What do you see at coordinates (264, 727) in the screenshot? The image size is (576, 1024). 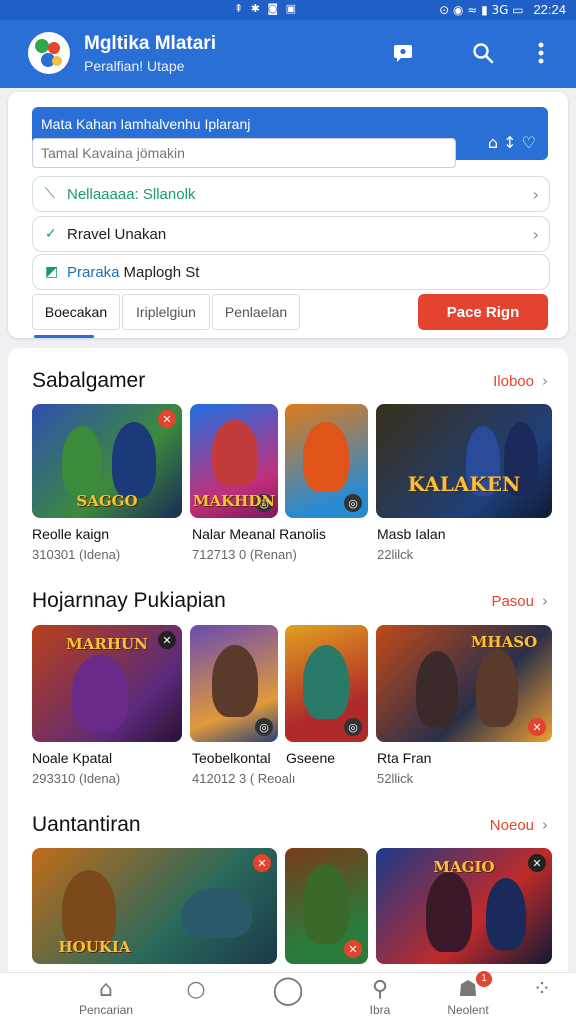 I see `store-icon: ◎` at bounding box center [264, 727].